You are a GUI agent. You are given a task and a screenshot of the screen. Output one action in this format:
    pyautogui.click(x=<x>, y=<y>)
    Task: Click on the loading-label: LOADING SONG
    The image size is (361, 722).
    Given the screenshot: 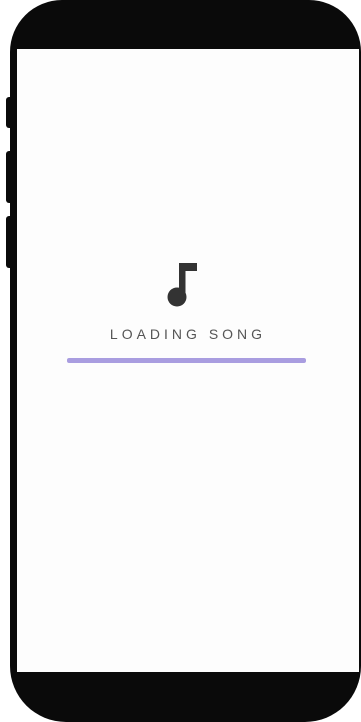 What is the action you would take?
    pyautogui.click(x=188, y=334)
    